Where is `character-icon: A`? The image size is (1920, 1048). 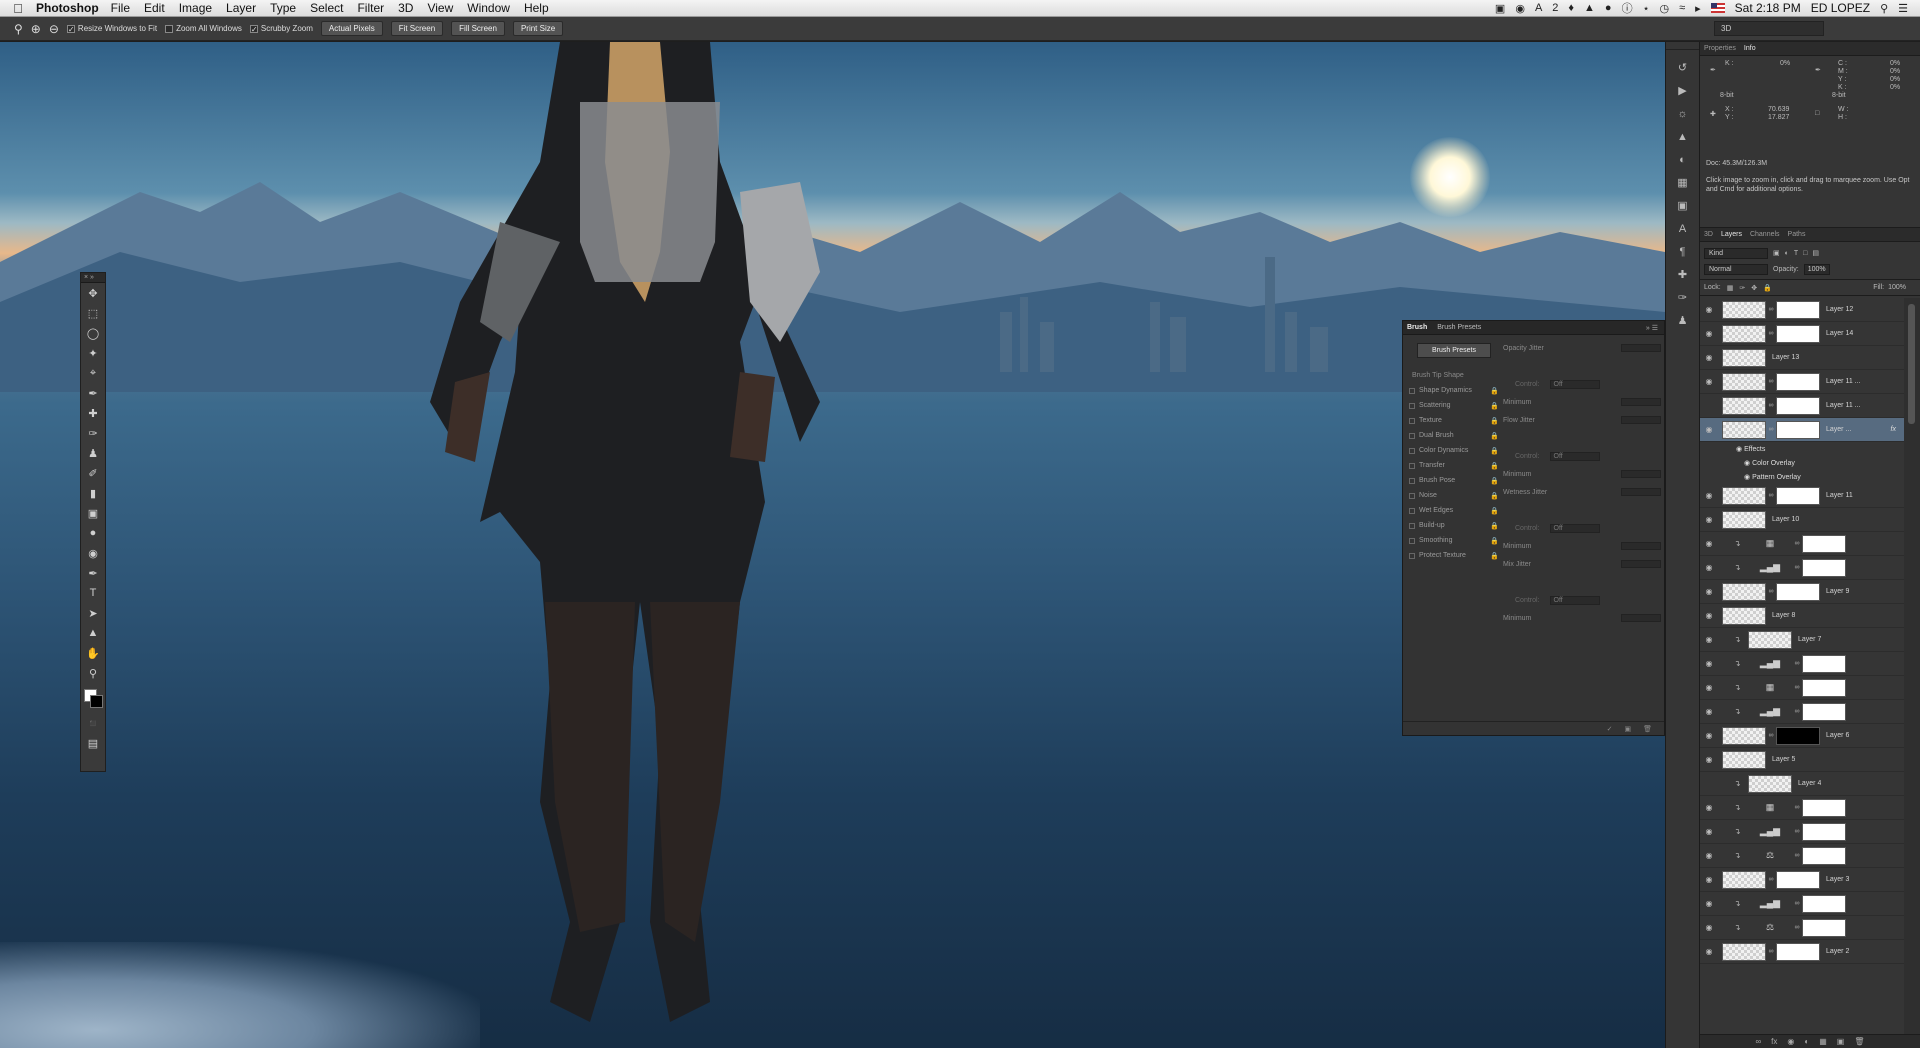 character-icon: A is located at coordinates (1682, 228).